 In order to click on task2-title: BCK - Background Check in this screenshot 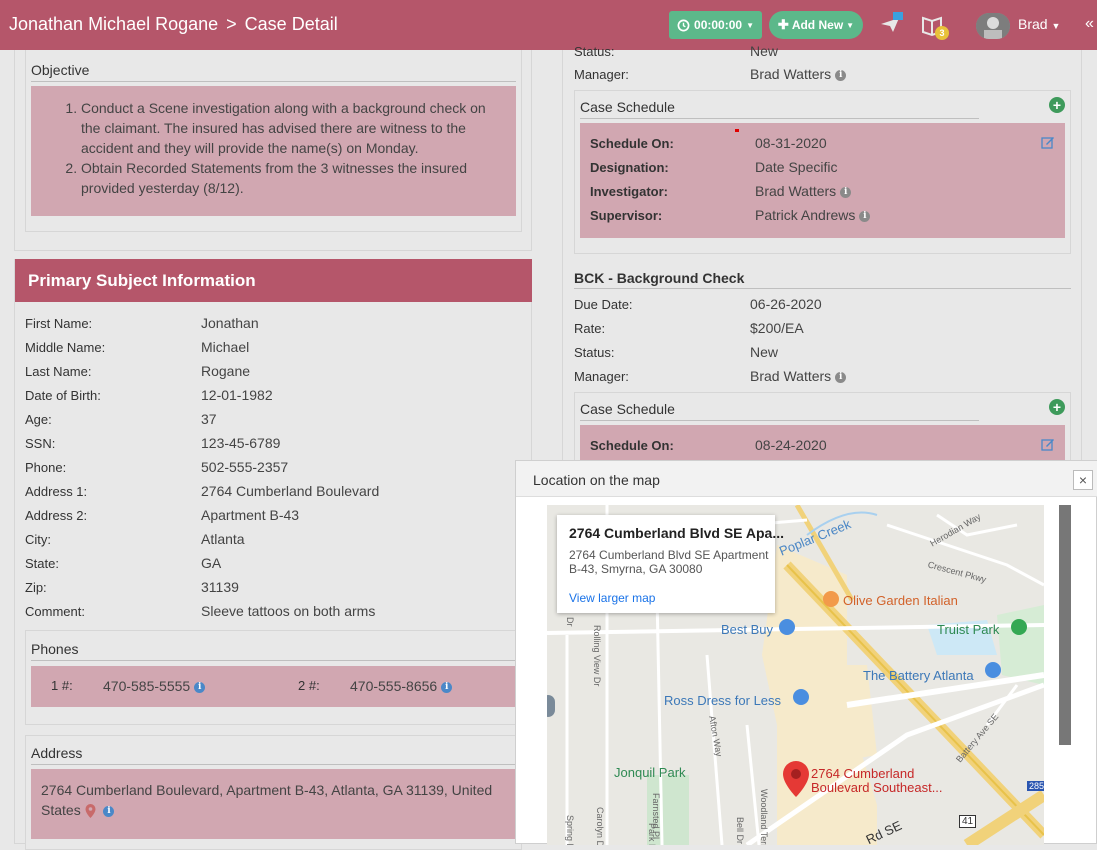, I will do `click(659, 278)`.